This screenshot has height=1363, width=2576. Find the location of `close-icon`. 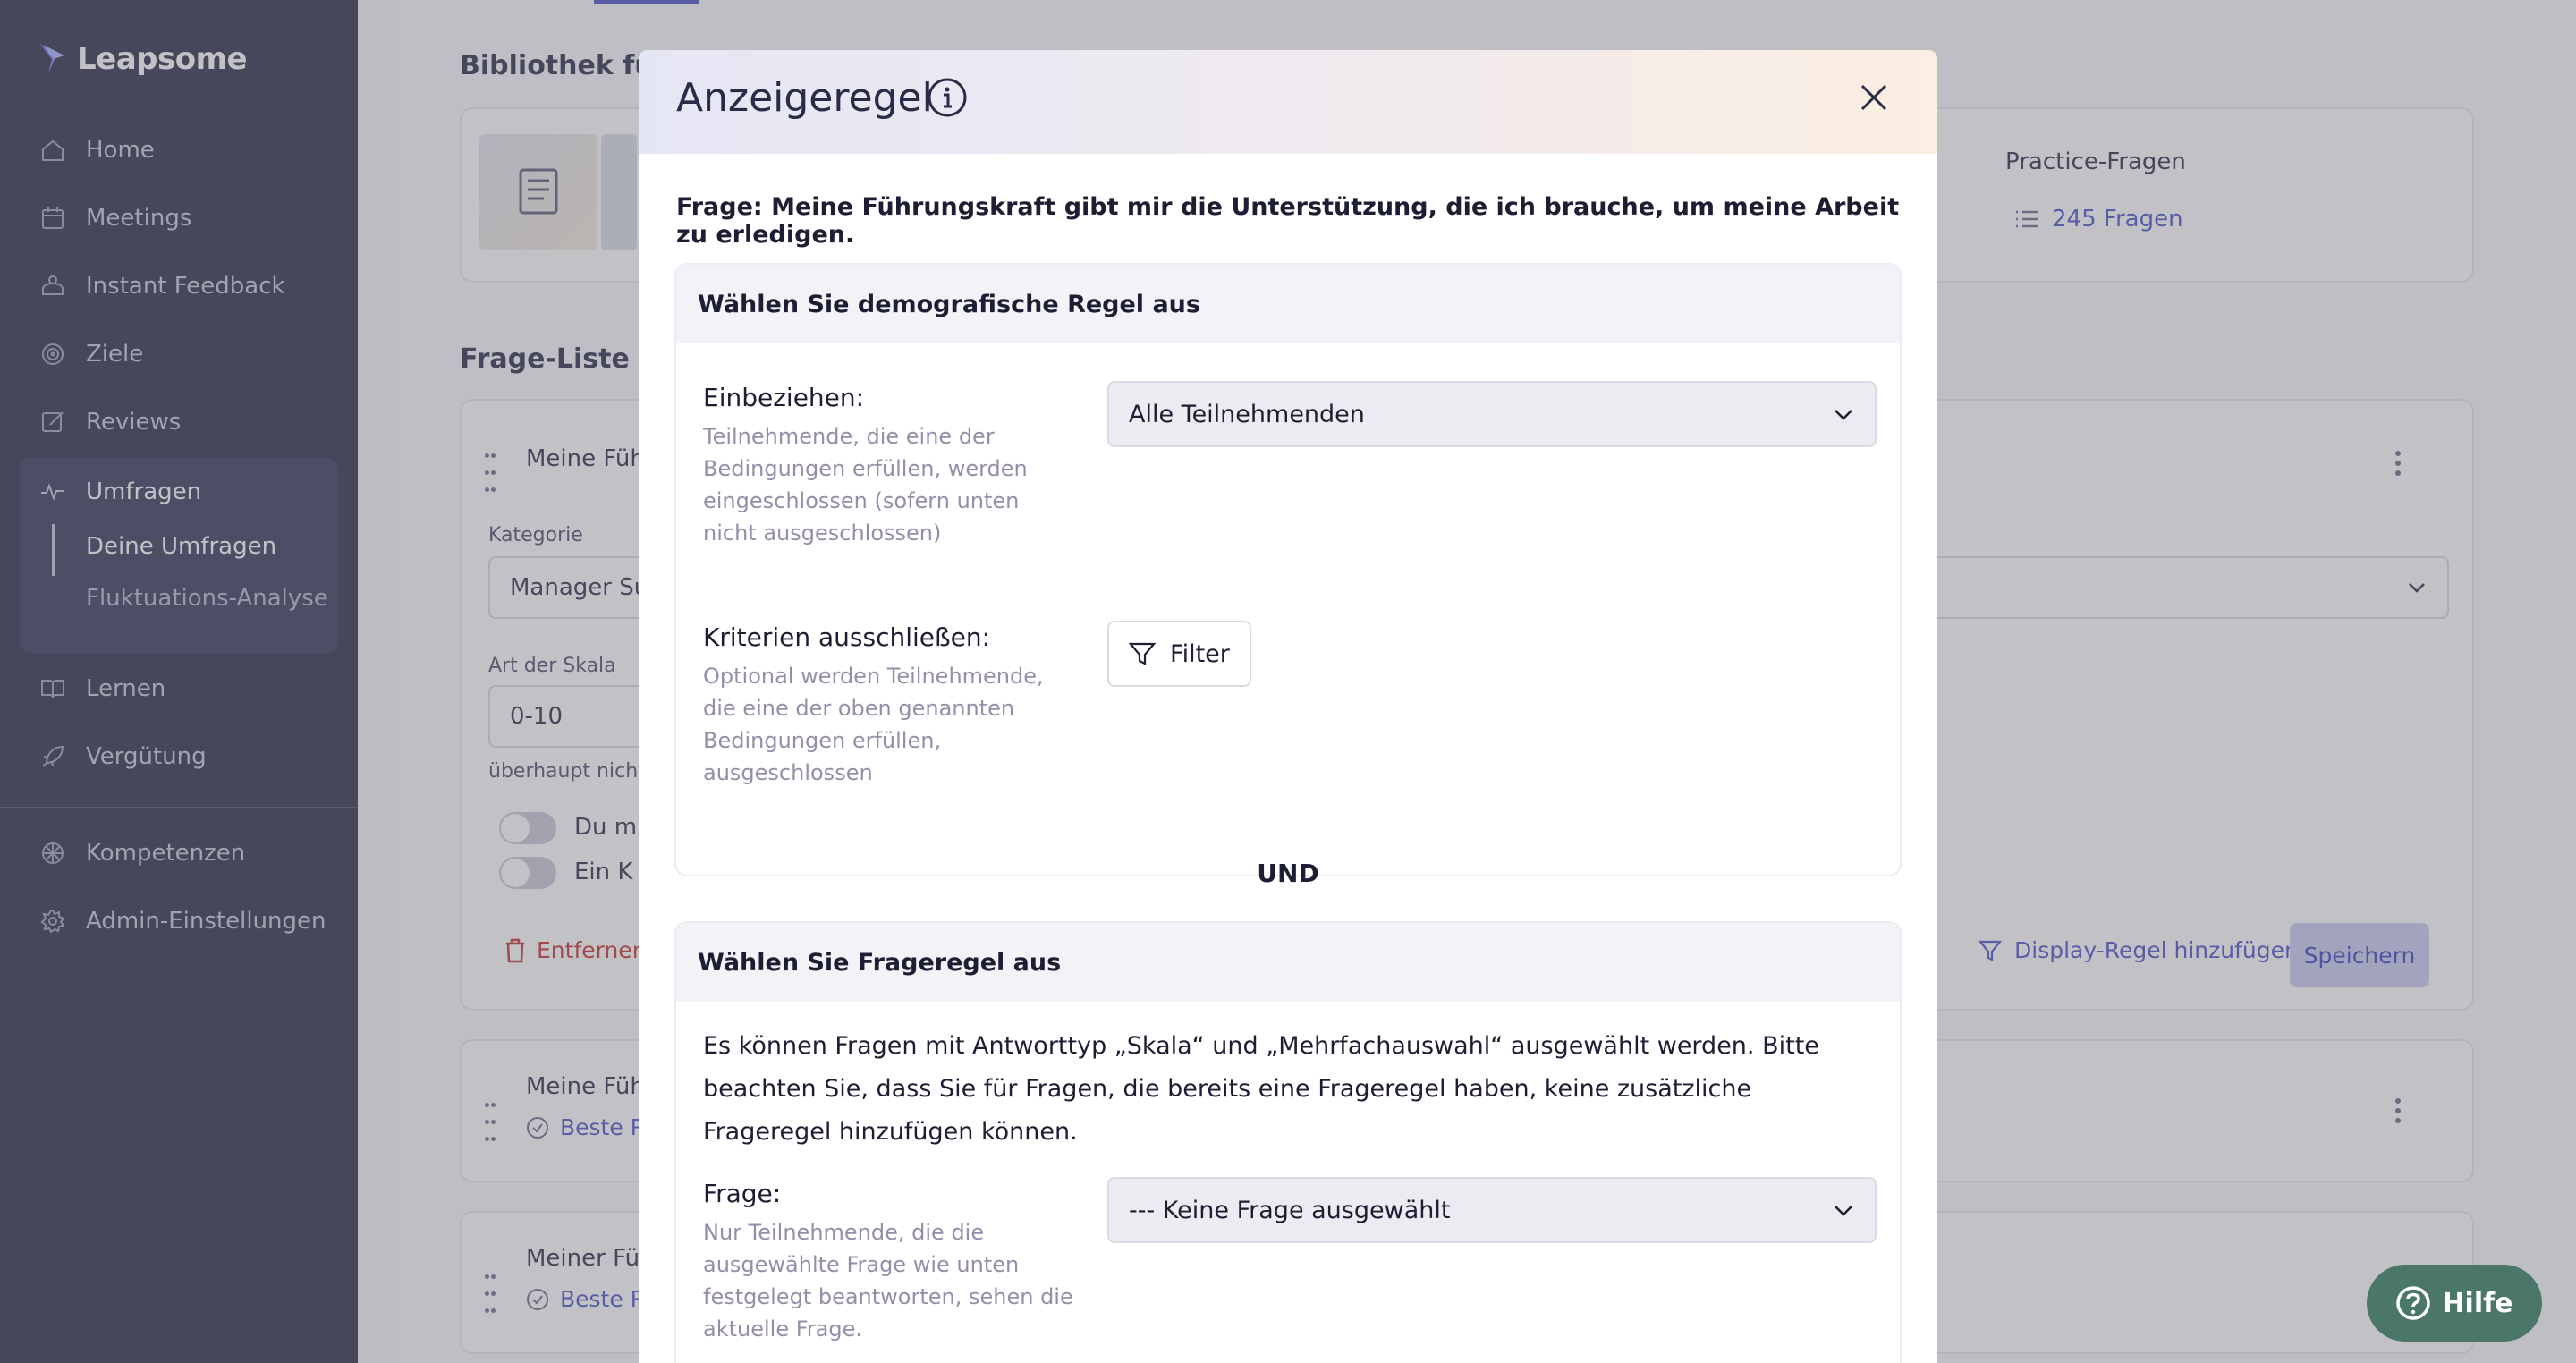

close-icon is located at coordinates (1874, 97).